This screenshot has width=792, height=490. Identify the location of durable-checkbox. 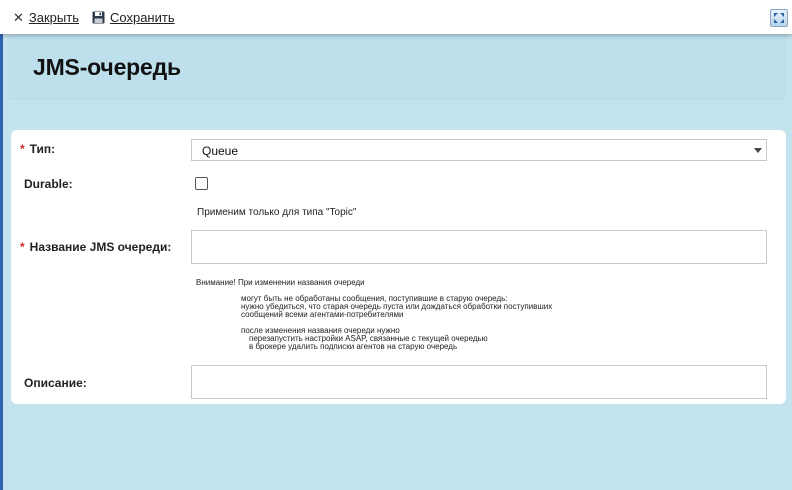
(201, 183).